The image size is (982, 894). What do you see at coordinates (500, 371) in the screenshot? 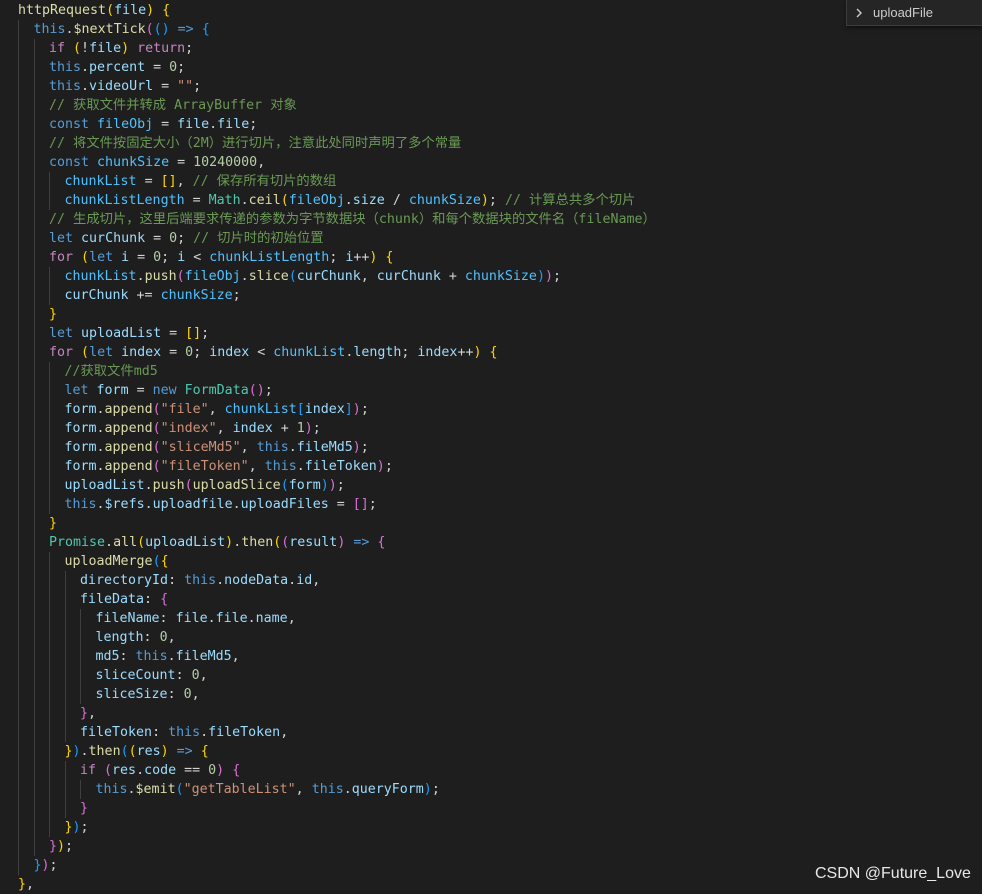
I see `code-line: //获取文件md5` at bounding box center [500, 371].